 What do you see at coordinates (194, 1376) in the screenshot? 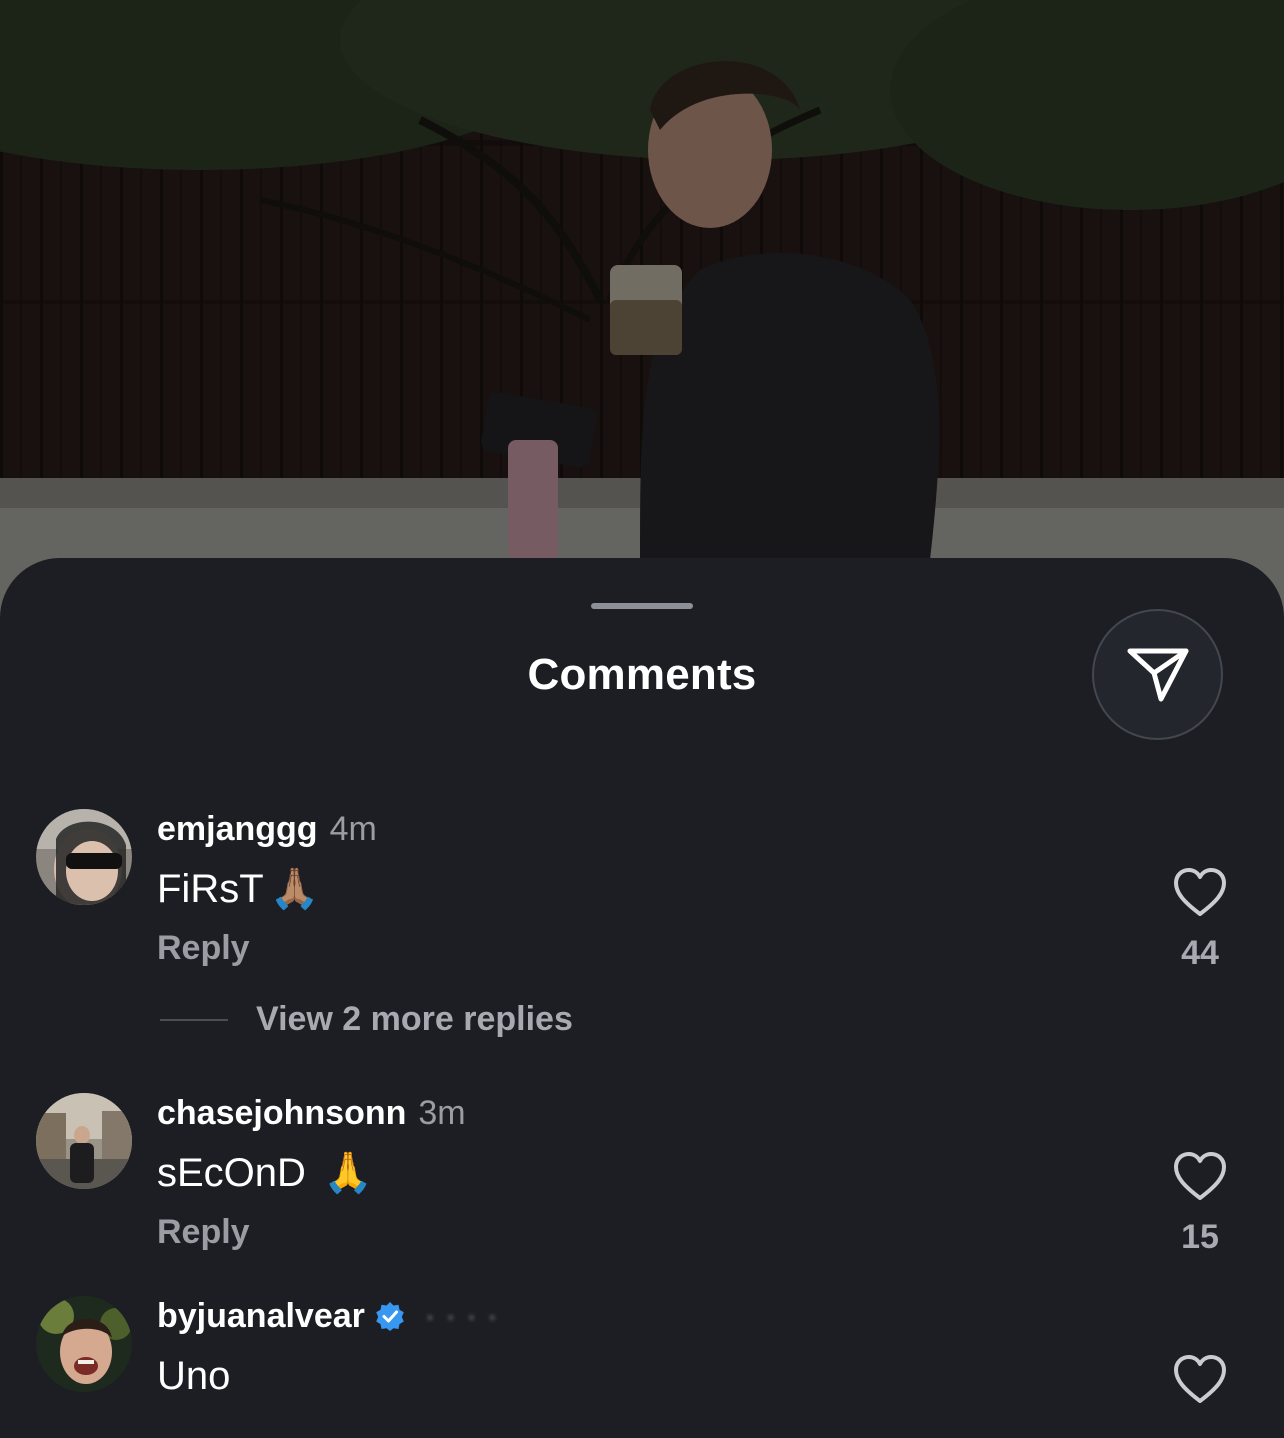
I see `comment-text: Uno` at bounding box center [194, 1376].